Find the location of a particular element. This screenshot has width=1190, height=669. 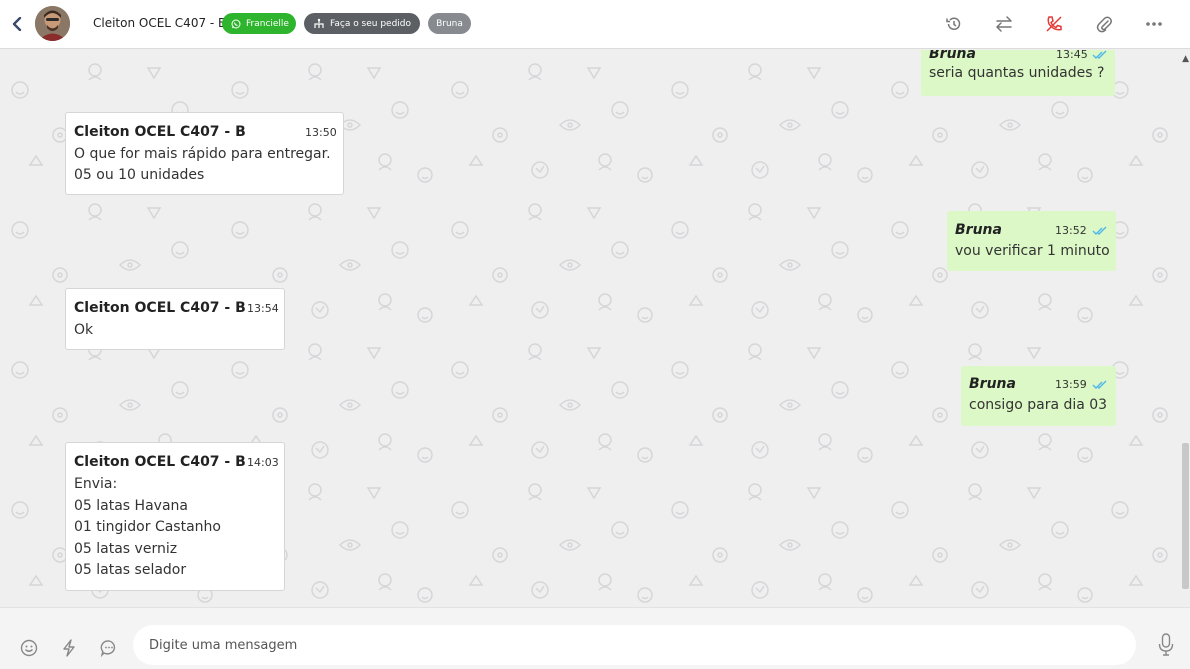

avatar is located at coordinates (52, 23).